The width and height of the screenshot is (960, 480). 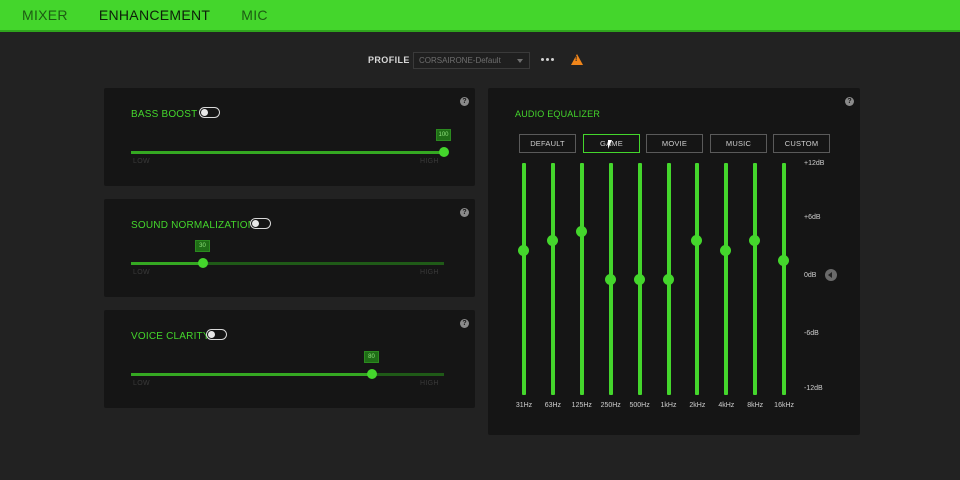 What do you see at coordinates (216, 334) in the screenshot?
I see `voice-clarity-toggle` at bounding box center [216, 334].